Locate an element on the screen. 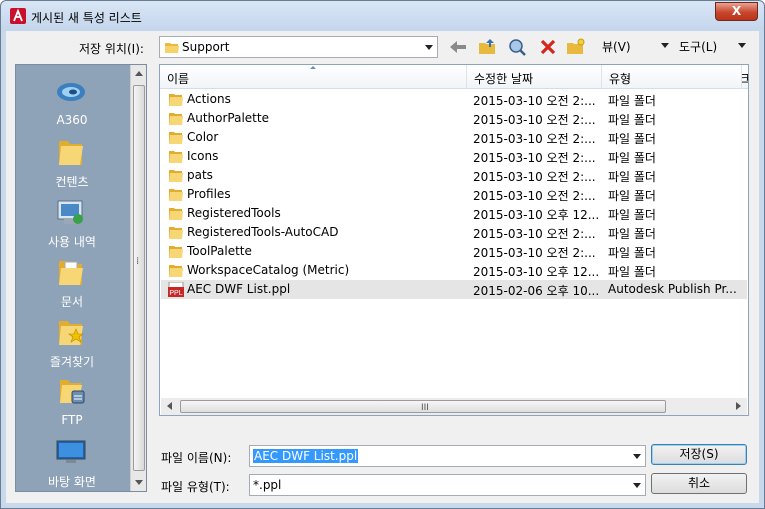 The width and height of the screenshot is (765, 509). place-label: FTP is located at coordinates (72, 420).